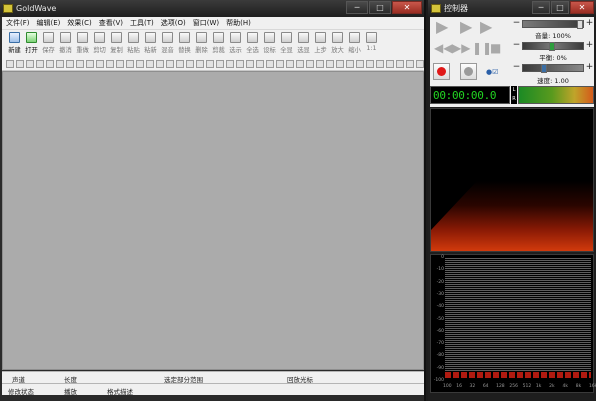  What do you see at coordinates (516, 46) in the screenshot?
I see `balance-decrease-button: −` at bounding box center [516, 46].